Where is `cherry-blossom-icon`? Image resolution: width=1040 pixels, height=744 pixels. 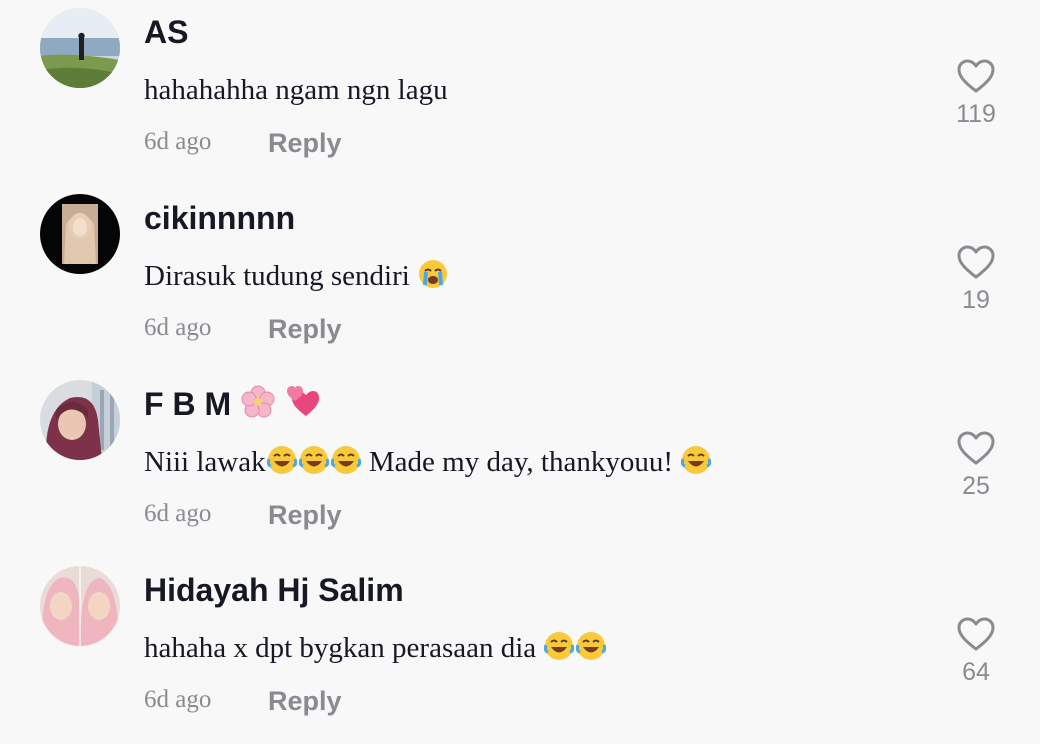
cherry-blossom-icon is located at coordinates (258, 407).